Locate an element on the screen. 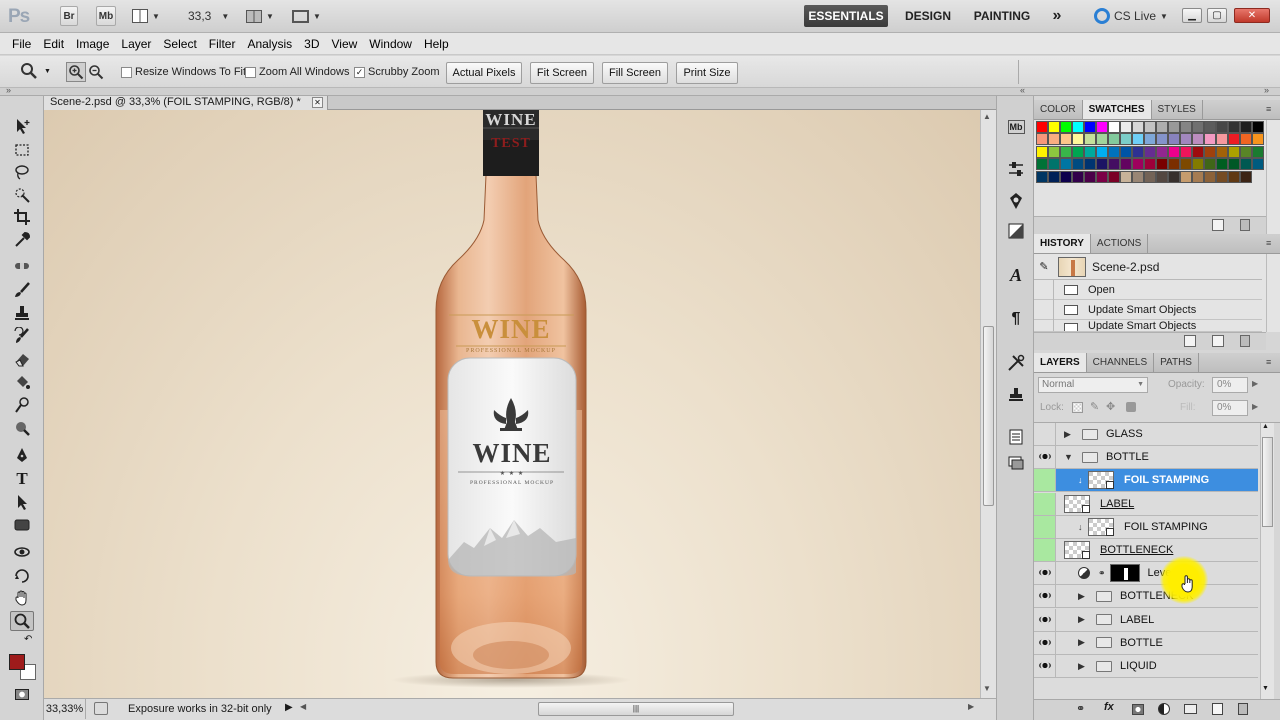 The image size is (1280, 720). layers-scrollbar: ▲ ▼ is located at coordinates (1267, 561).